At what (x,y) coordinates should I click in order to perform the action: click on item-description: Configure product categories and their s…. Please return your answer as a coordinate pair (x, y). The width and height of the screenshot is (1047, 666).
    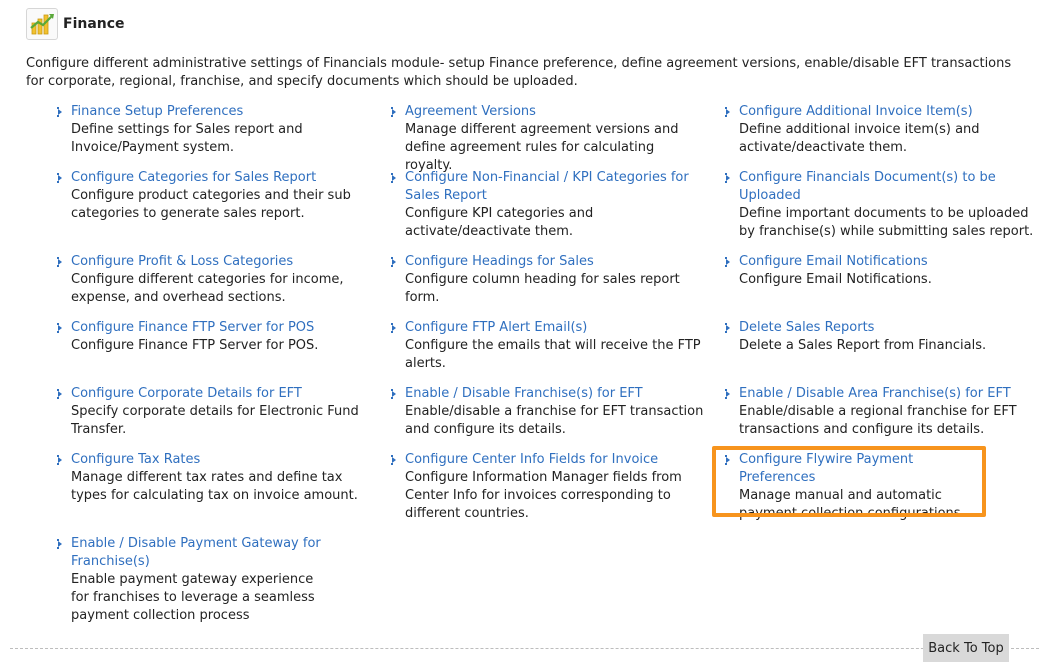
    Looking at the image, I should click on (211, 204).